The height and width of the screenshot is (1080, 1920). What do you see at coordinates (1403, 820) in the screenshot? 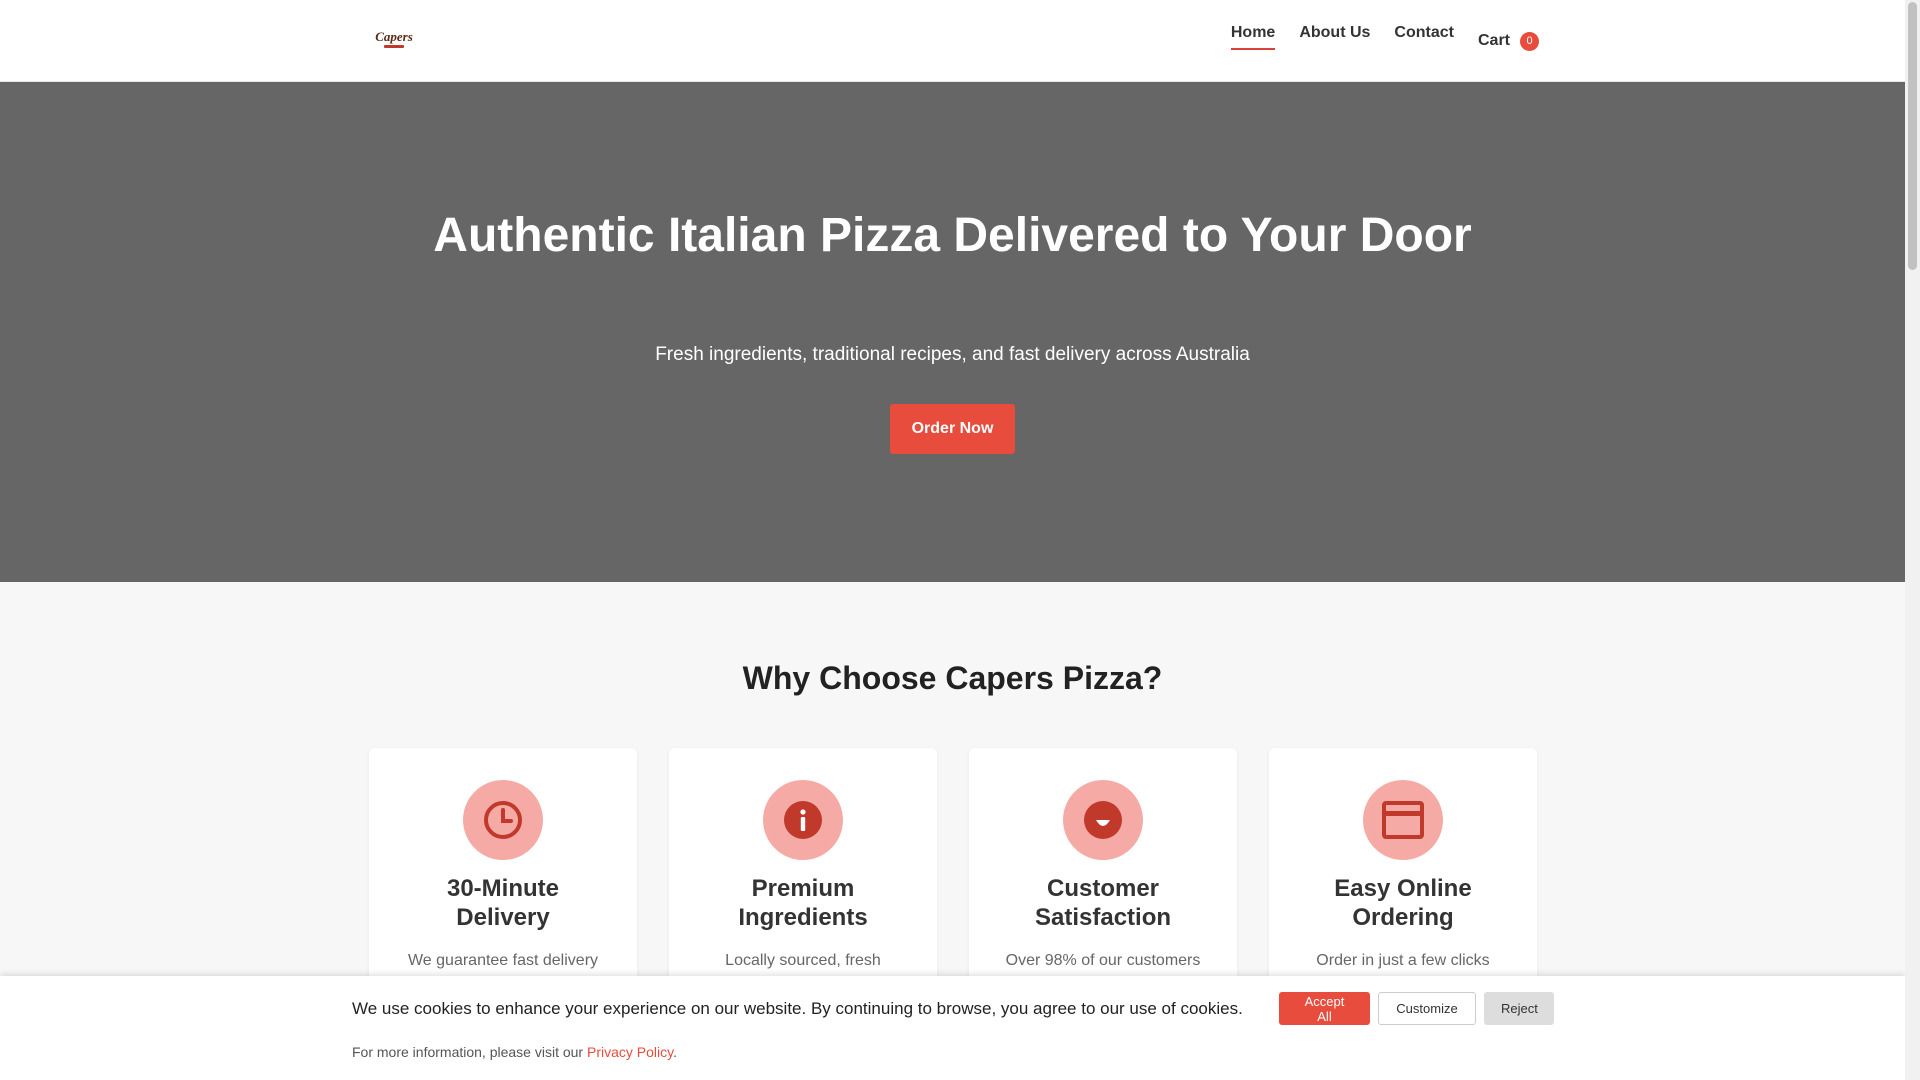
I see `credit-card-icon` at bounding box center [1403, 820].